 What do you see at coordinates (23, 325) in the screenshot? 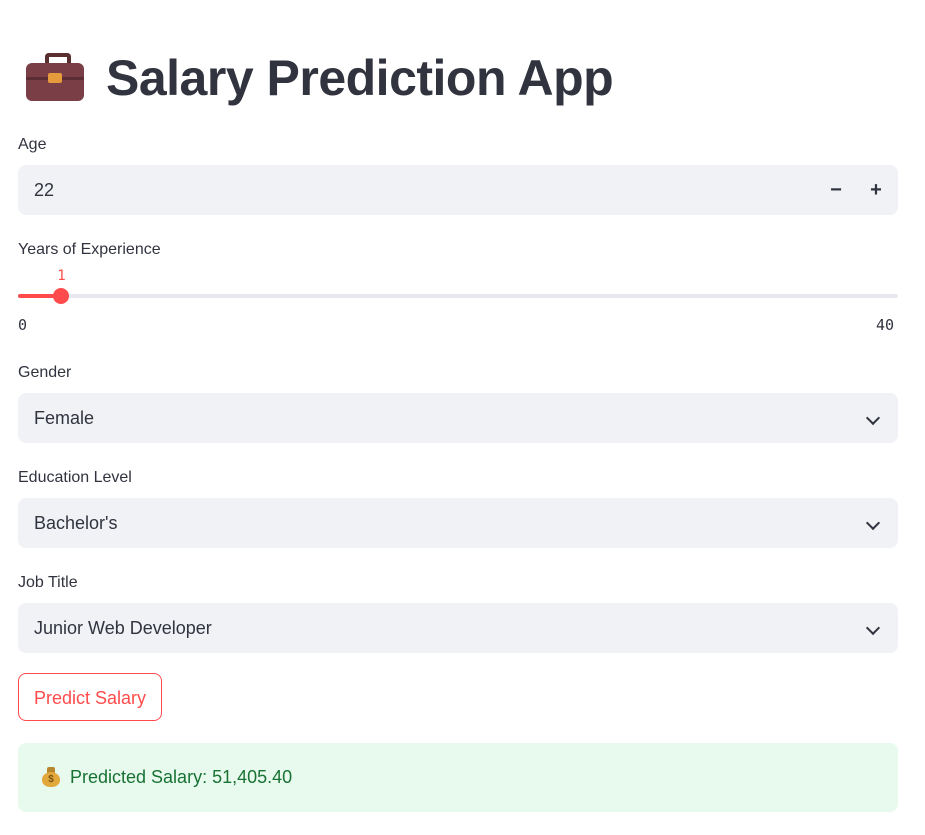
I see `experience-slider-min: 0` at bounding box center [23, 325].